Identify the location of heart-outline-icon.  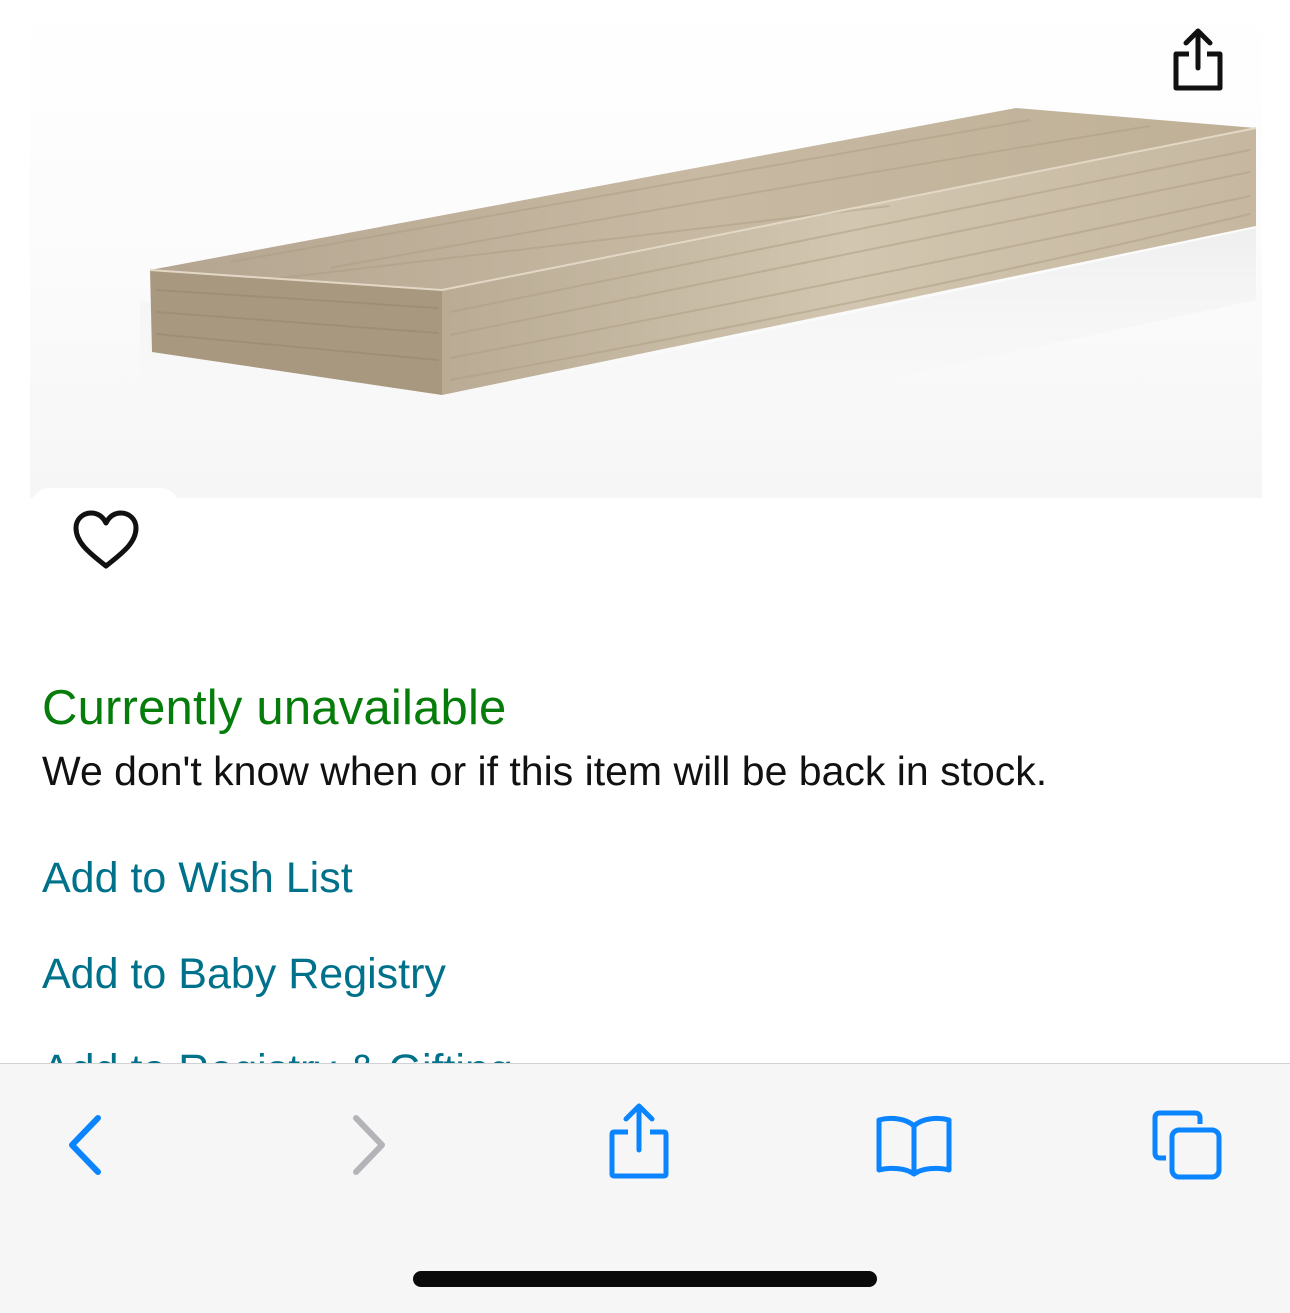
(106, 541).